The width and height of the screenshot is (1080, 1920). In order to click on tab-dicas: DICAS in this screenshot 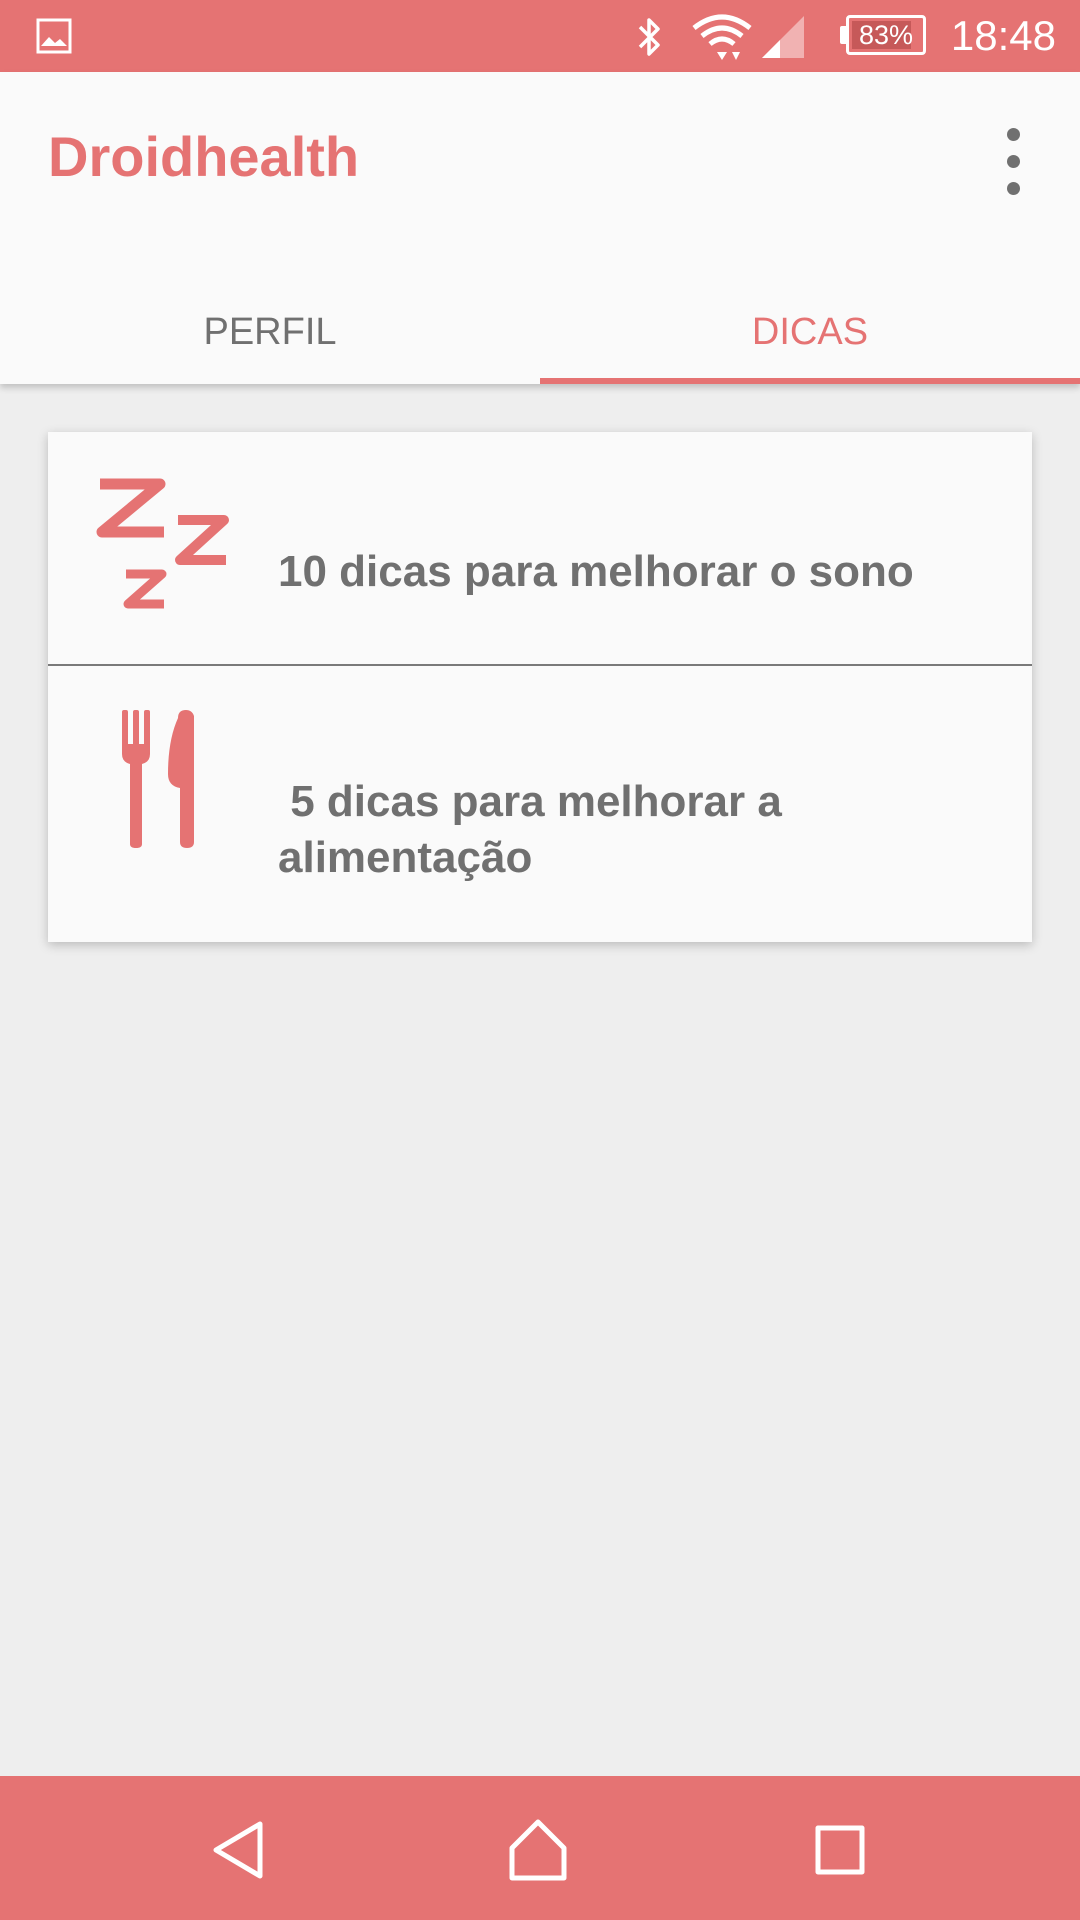, I will do `click(810, 332)`.